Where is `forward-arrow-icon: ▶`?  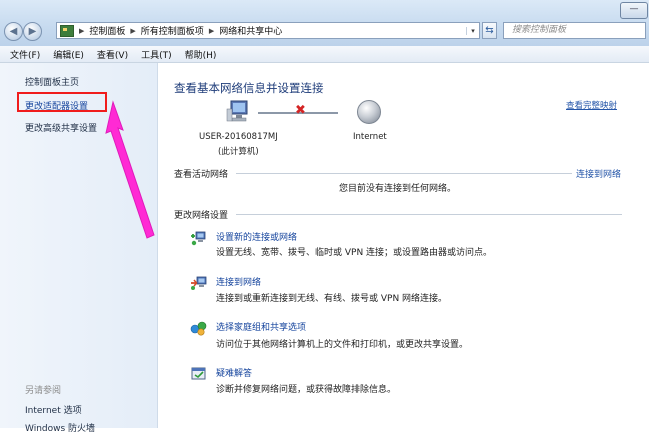
forward-arrow-icon: ▶ is located at coordinates (32, 31).